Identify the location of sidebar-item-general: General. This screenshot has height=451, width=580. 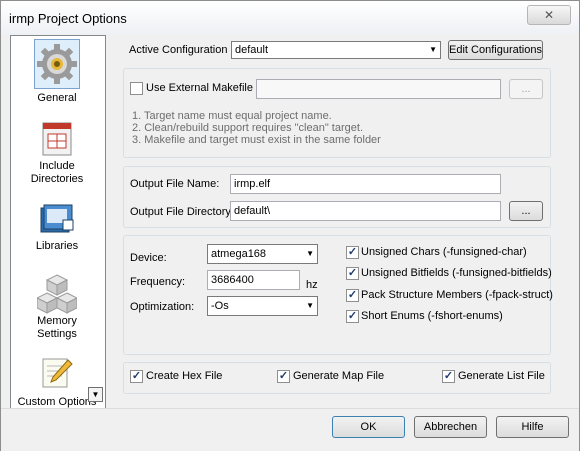
(57, 72).